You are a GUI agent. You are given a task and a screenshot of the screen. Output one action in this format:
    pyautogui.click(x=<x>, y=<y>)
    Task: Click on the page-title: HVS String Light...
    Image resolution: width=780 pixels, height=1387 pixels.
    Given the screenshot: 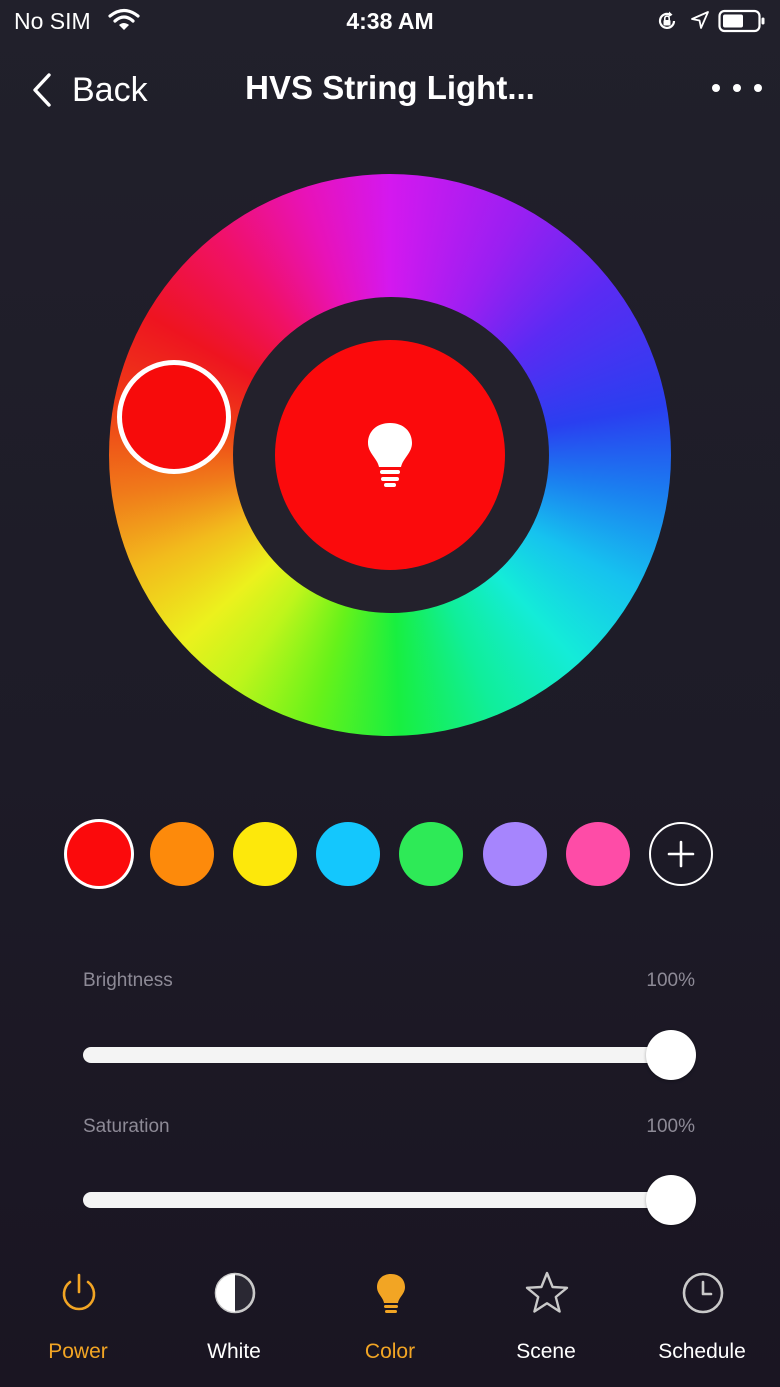 What is the action you would take?
    pyautogui.click(x=390, y=87)
    